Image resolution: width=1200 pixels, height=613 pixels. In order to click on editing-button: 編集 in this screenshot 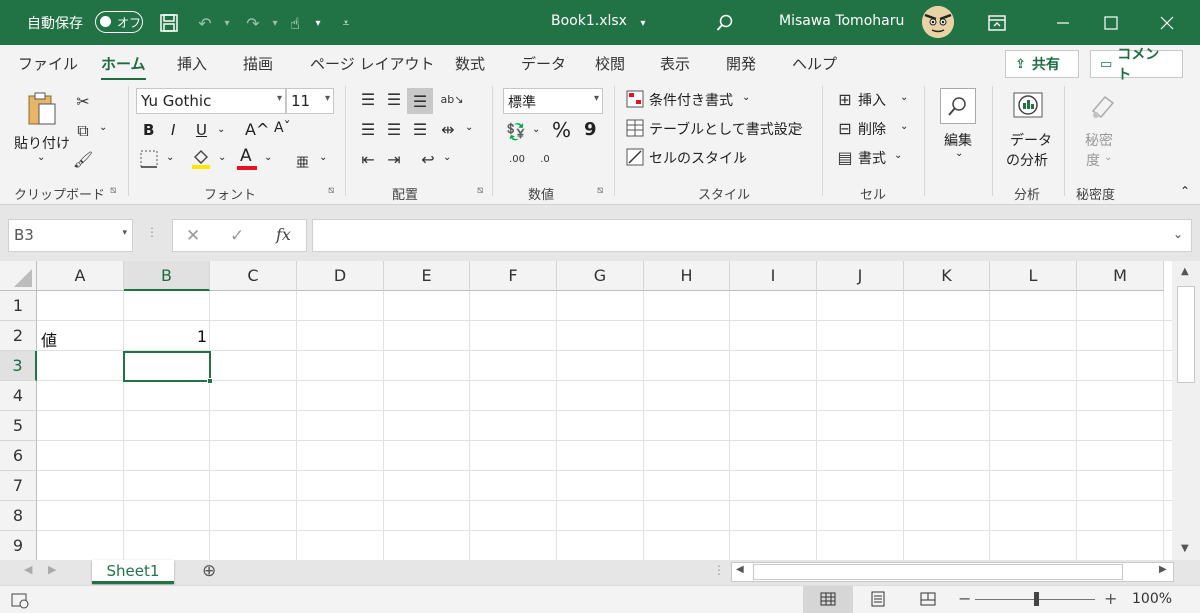, I will do `click(958, 140)`.